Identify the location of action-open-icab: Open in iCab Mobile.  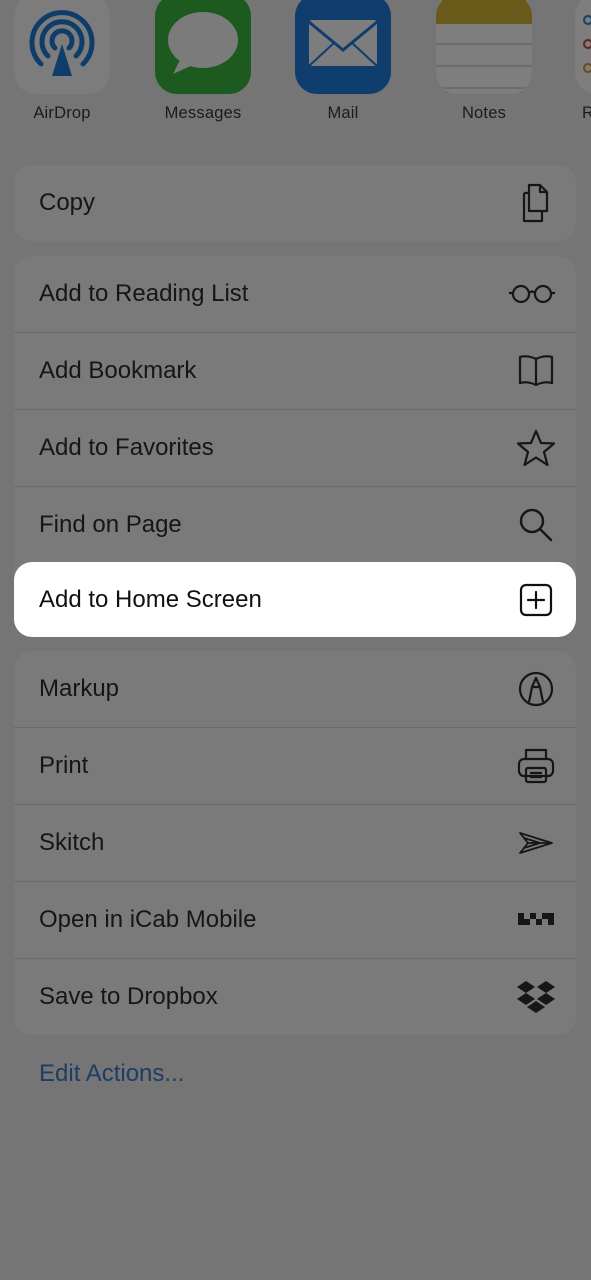
(295, 920).